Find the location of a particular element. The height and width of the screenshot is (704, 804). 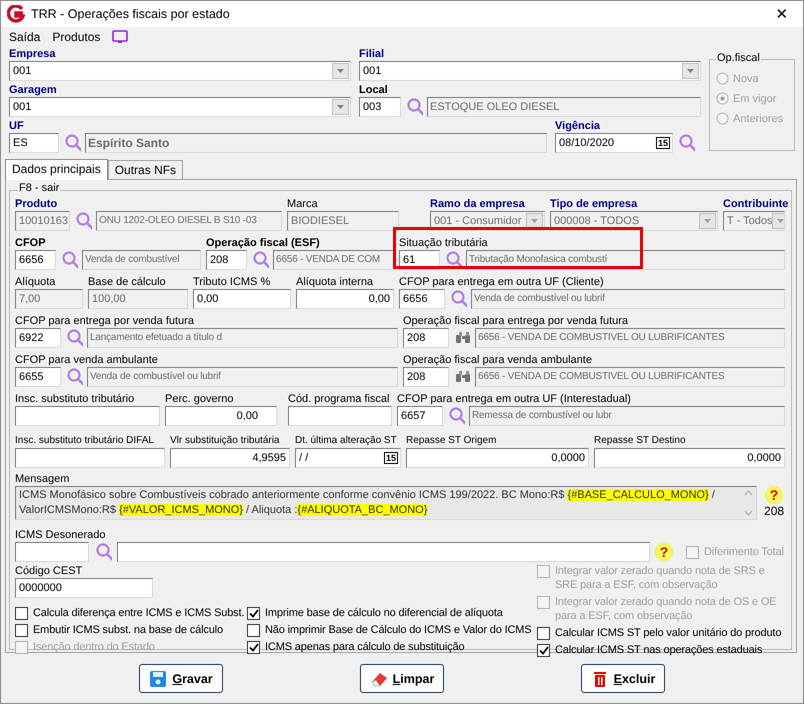

window-title: TRR - Operações fiscais por estado is located at coordinates (131, 14).